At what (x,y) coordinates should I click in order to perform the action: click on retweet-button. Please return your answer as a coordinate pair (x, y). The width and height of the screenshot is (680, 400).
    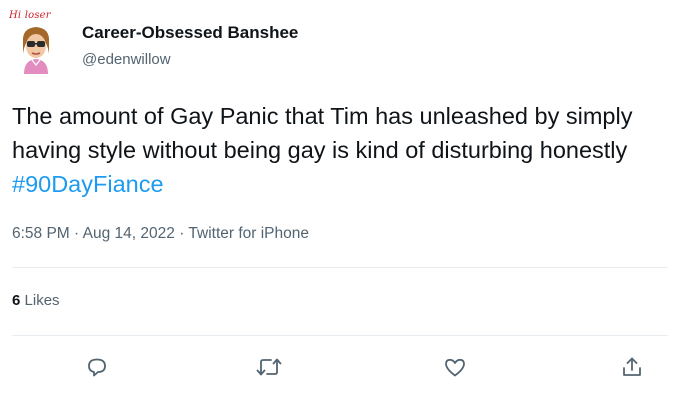
    Looking at the image, I should click on (269, 367).